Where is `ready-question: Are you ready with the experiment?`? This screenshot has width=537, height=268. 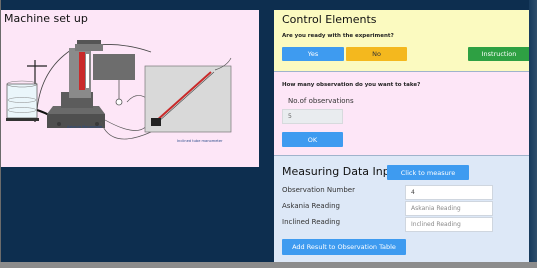
ready-question: Are you ready with the experiment? is located at coordinates (338, 36).